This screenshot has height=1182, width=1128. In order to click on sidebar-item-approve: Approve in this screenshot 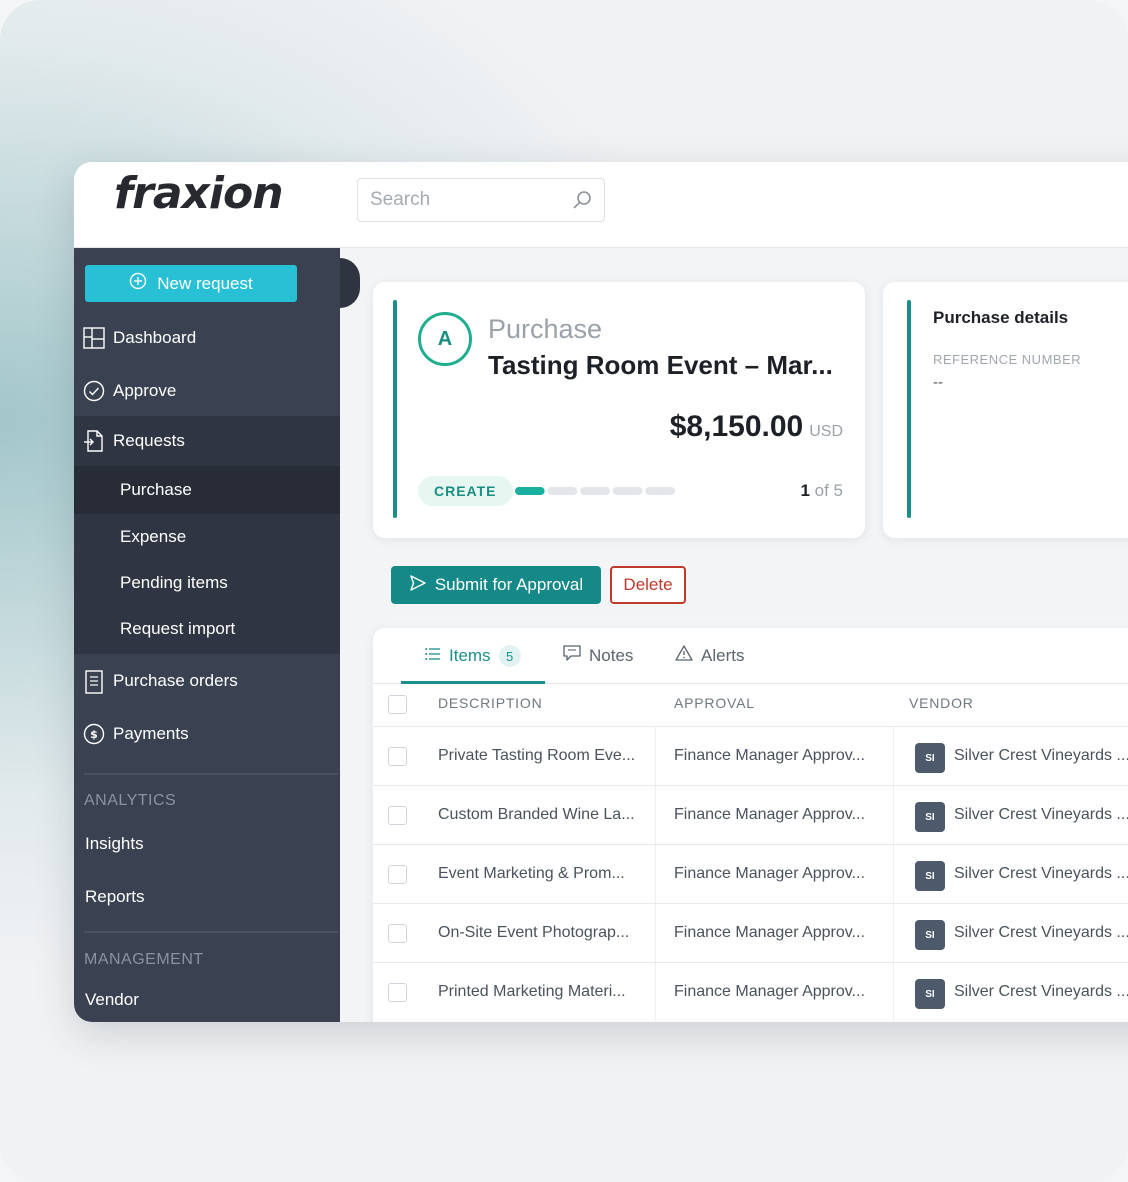, I will do `click(207, 391)`.